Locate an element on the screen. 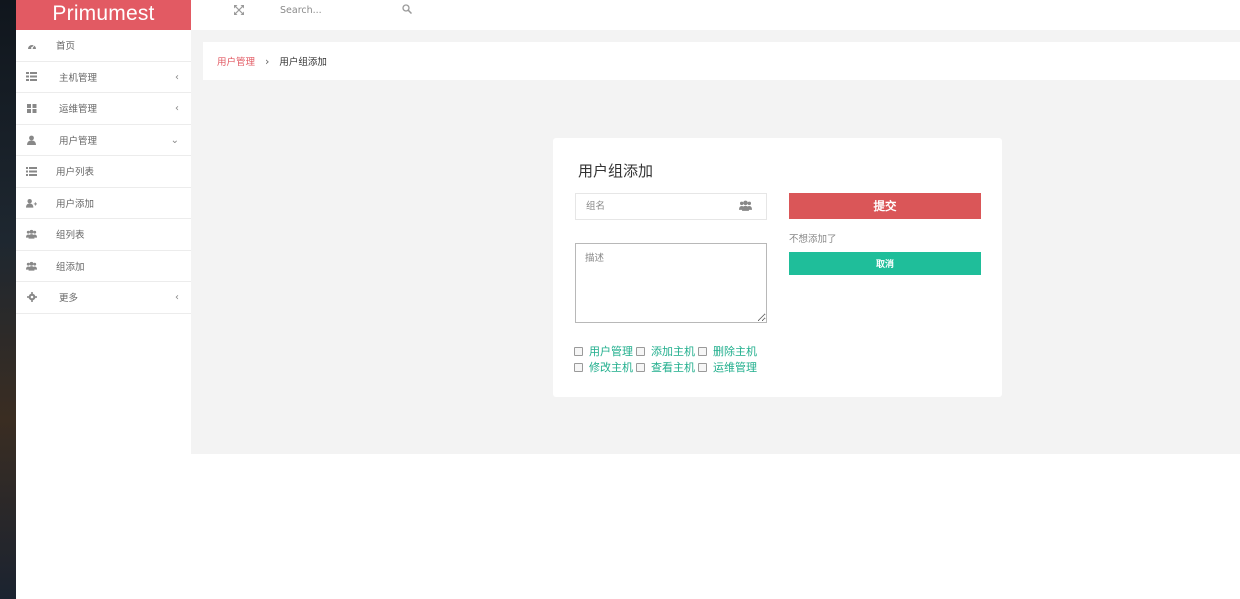  sidebar-item-user-list: 用户列表 is located at coordinates (103, 172).